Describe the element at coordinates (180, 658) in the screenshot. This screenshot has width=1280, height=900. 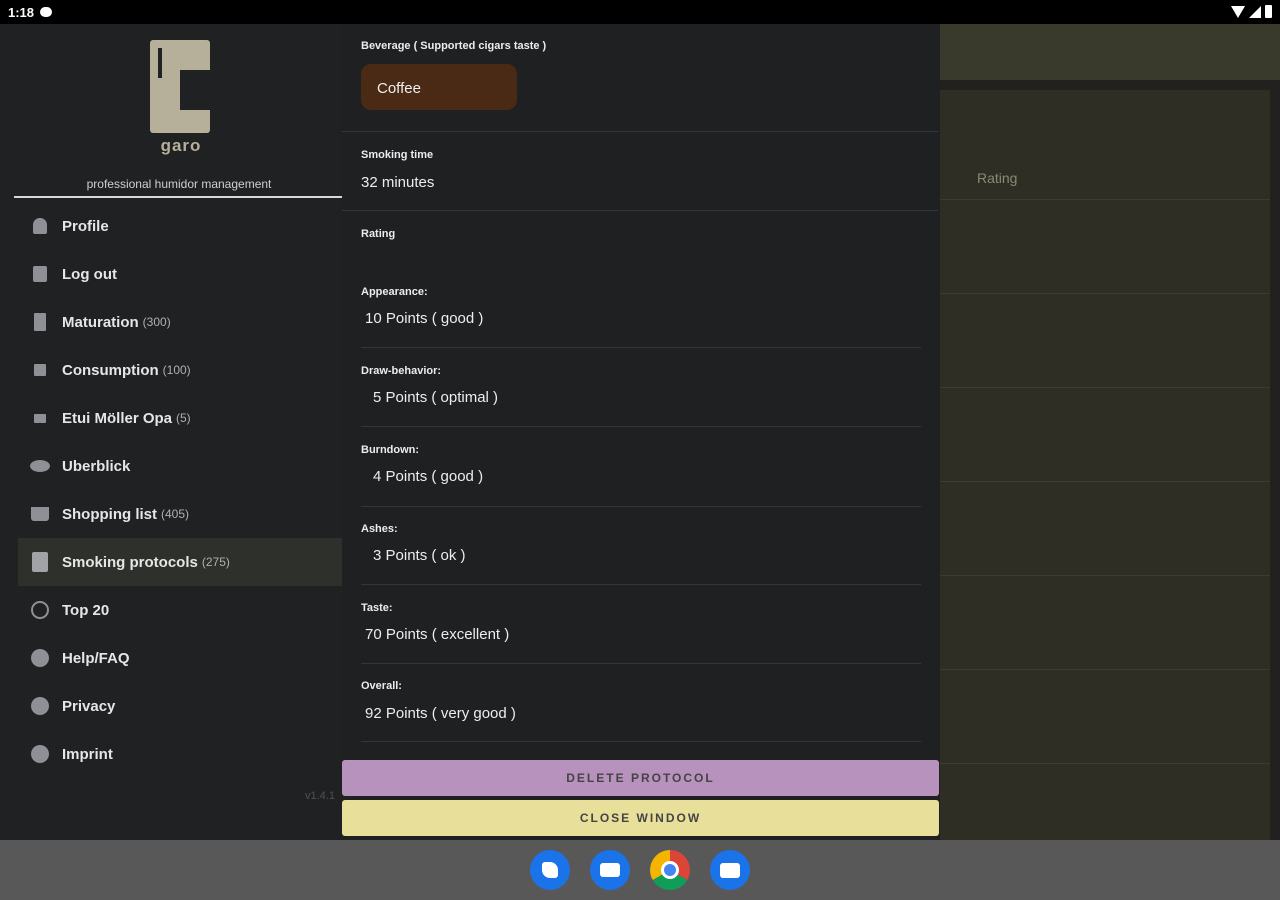
I see `nav-item-help: Help/FAQ` at that location.